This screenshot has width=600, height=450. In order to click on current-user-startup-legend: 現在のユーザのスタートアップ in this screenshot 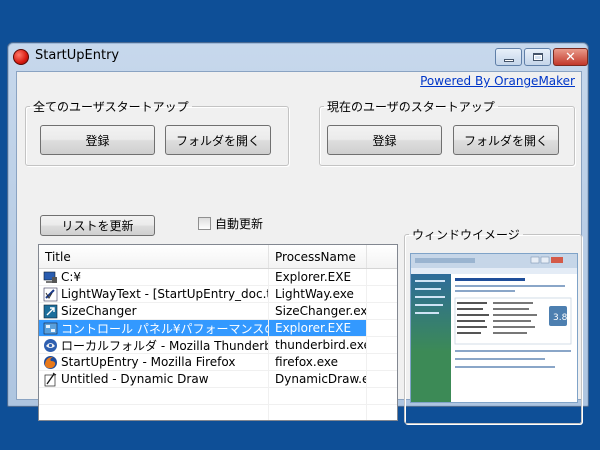, I will do `click(411, 107)`.